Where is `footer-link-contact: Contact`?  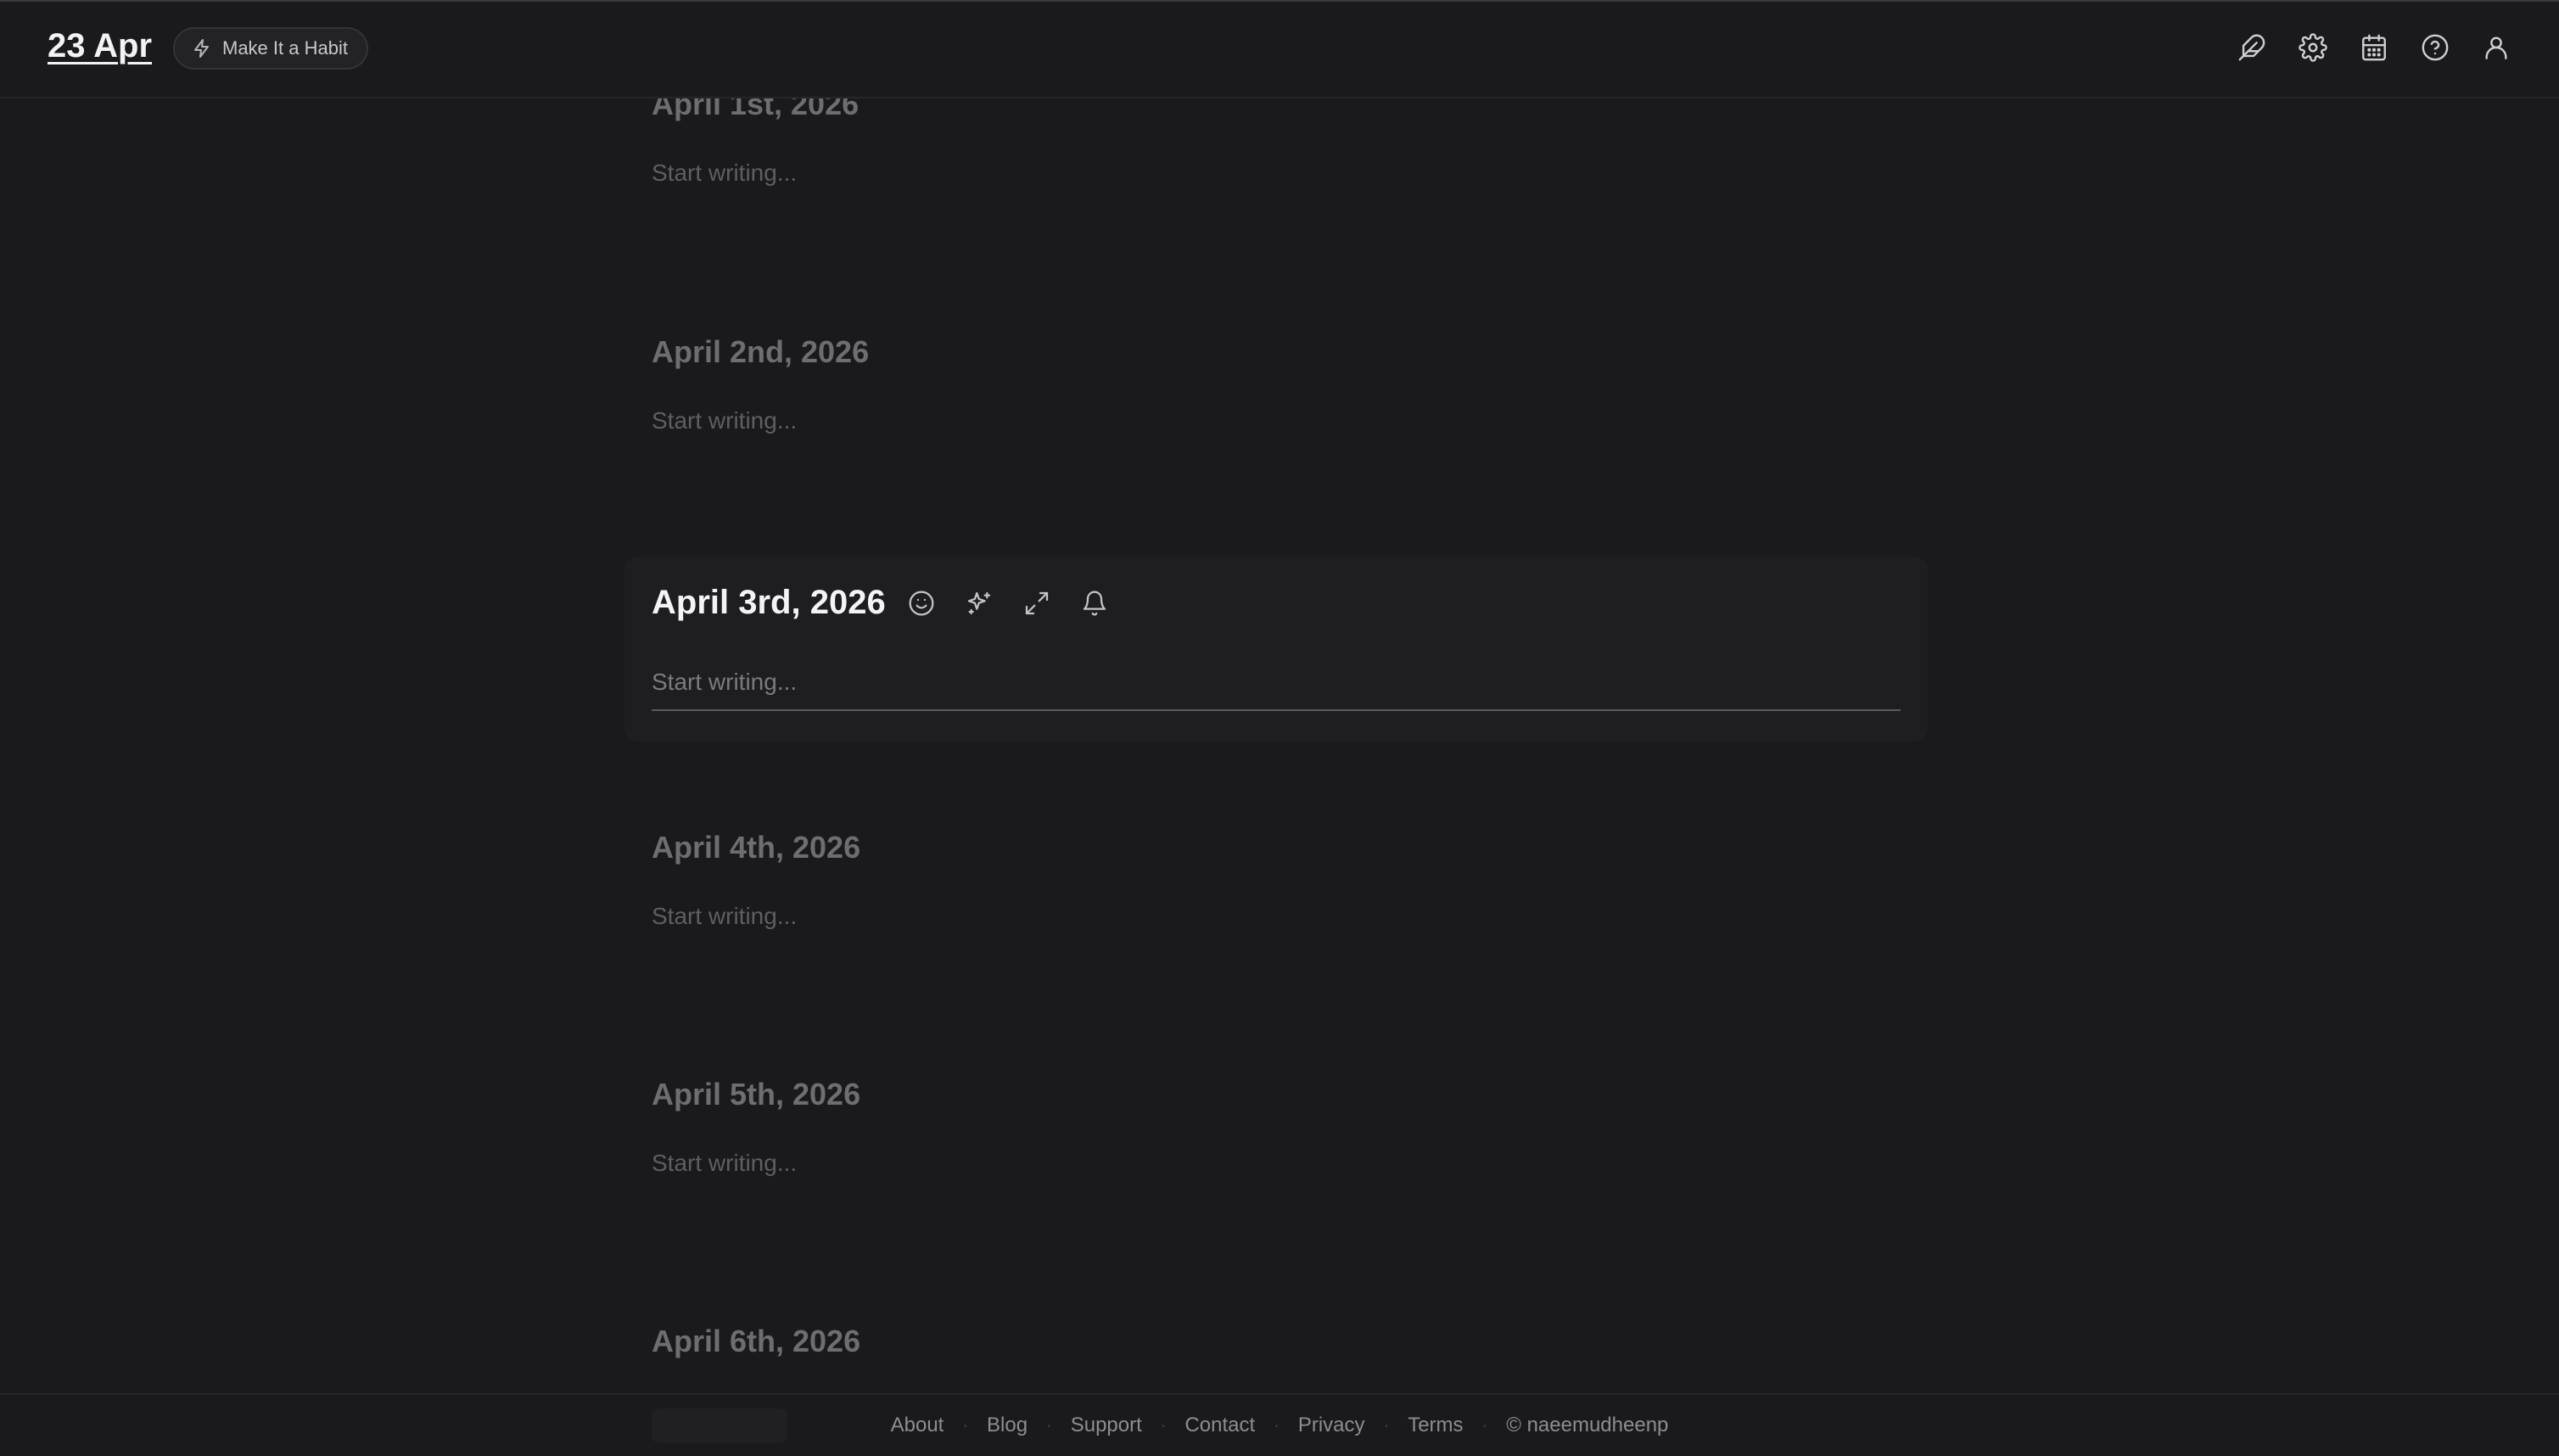
footer-link-contact: Contact is located at coordinates (1219, 1426).